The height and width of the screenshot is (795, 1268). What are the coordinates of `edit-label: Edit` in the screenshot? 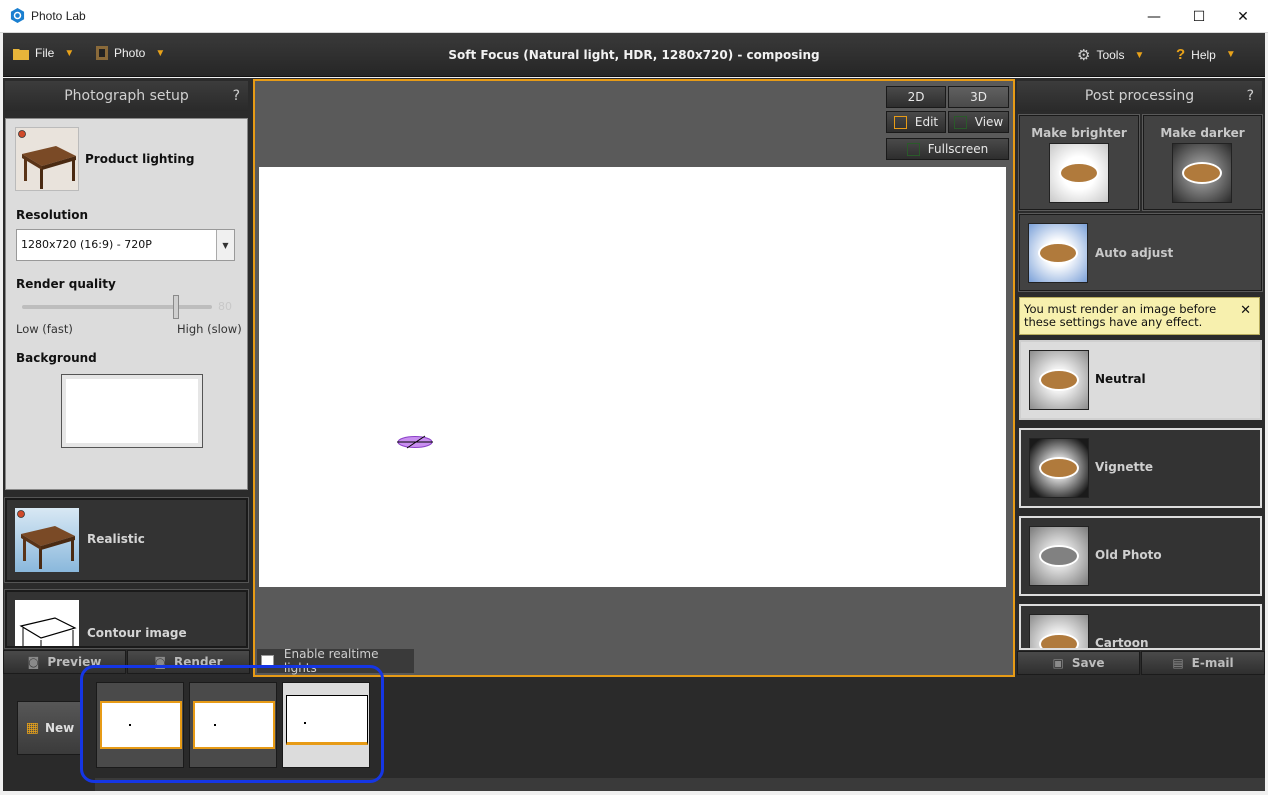 It's located at (926, 122).